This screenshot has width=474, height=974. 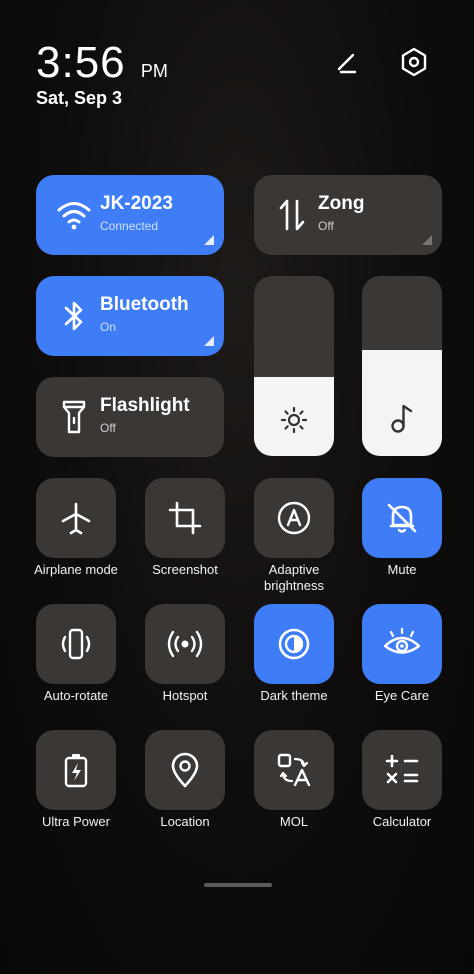 I want to click on toggle-label-location: Location, so click(x=185, y=821).